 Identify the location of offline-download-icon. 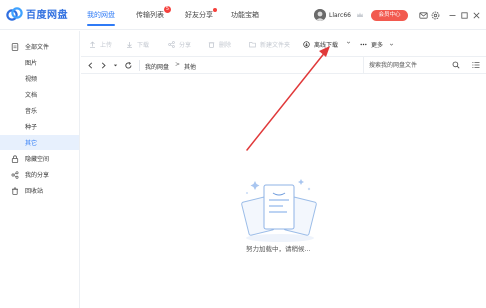
(306, 44).